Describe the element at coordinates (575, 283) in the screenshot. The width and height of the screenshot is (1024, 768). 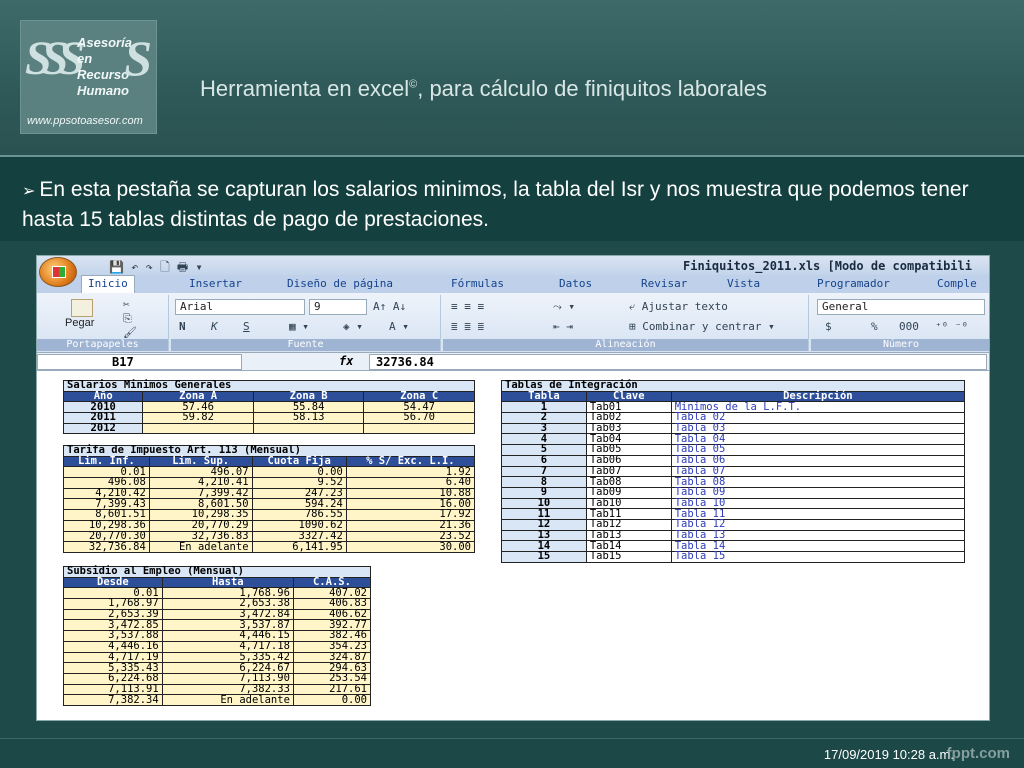
I see `tab-datos: Datos` at that location.